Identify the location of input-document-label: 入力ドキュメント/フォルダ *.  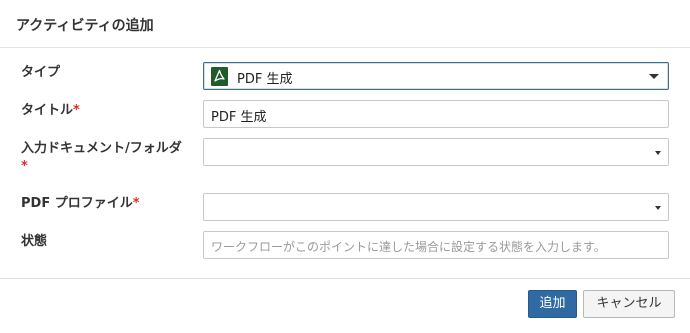
(110, 158).